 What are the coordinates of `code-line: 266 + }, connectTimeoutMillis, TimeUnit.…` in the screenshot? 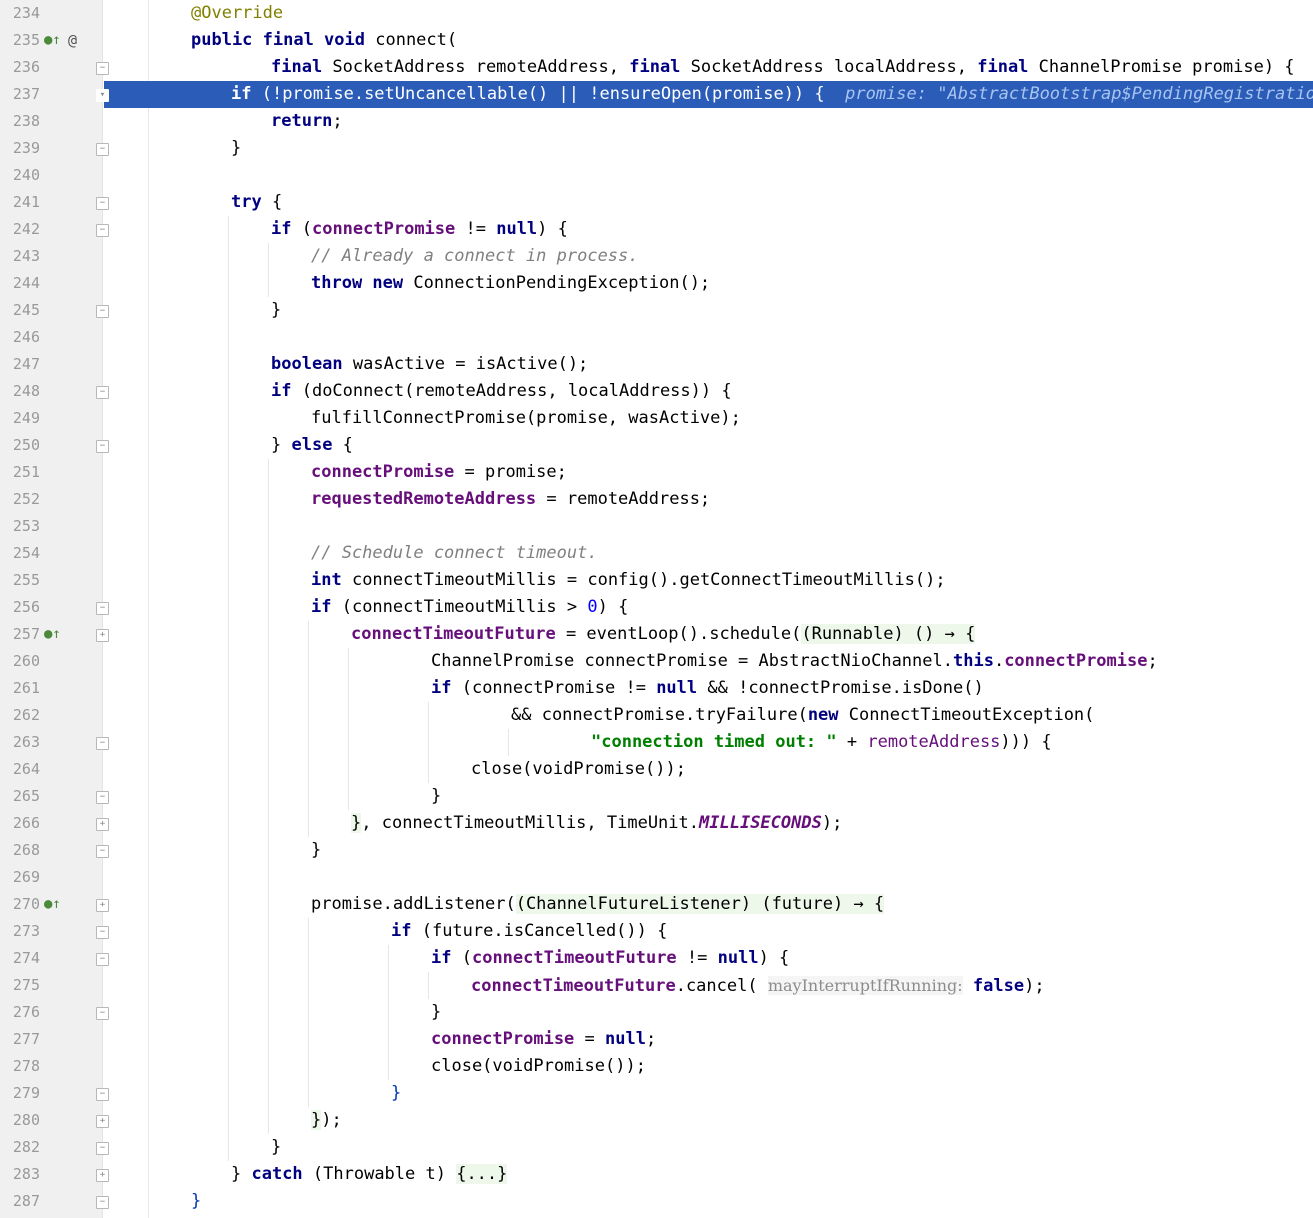 It's located at (656, 823).